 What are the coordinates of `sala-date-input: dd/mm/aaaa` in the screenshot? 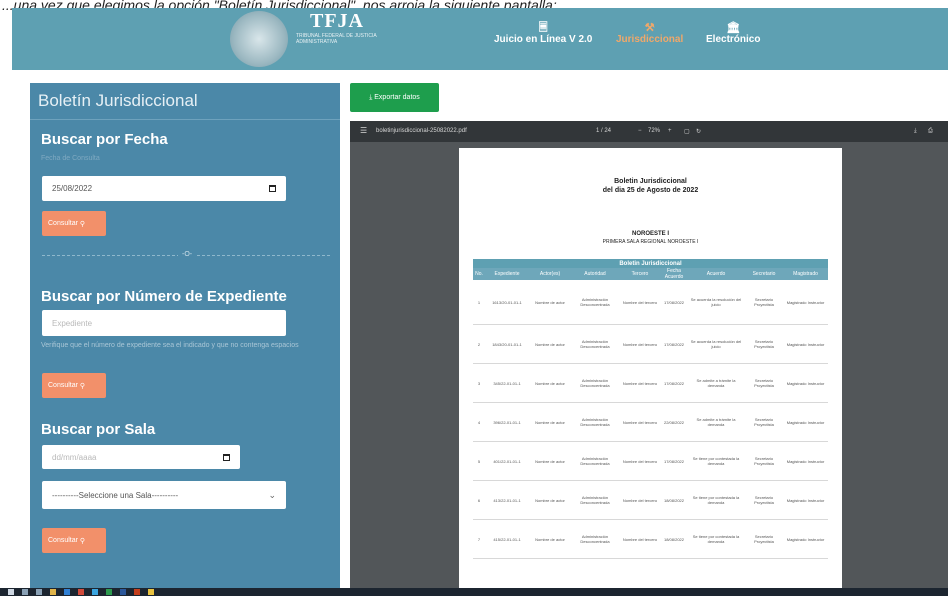 It's located at (141, 457).